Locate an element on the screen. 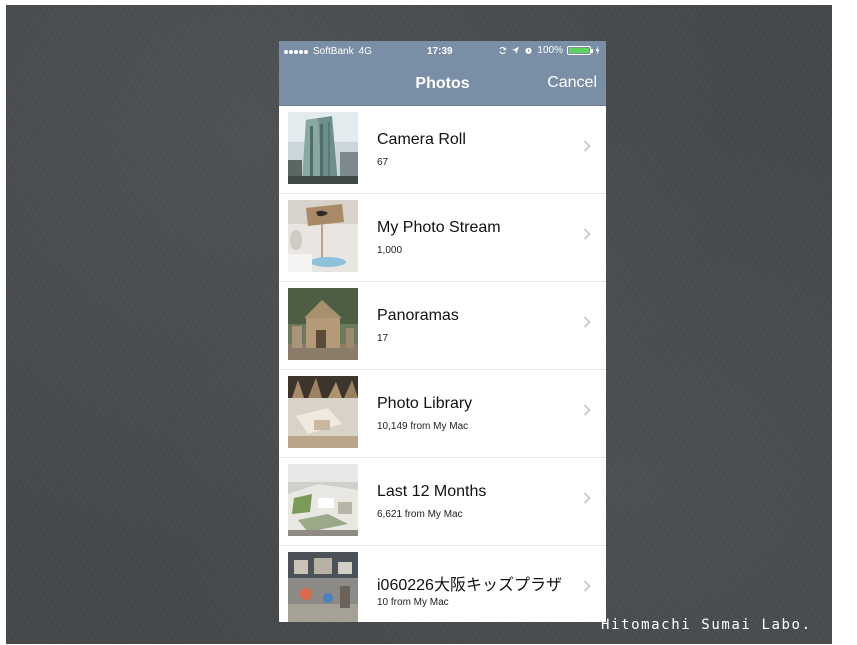 This screenshot has width=857, height=645. cancel-button: Cancel is located at coordinates (572, 83).